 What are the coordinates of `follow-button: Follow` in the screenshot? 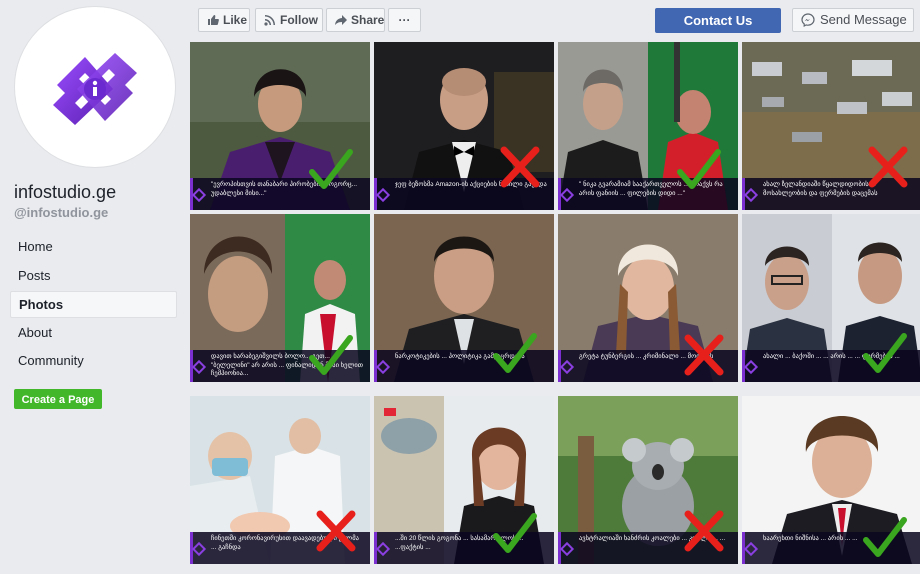 It's located at (289, 20).